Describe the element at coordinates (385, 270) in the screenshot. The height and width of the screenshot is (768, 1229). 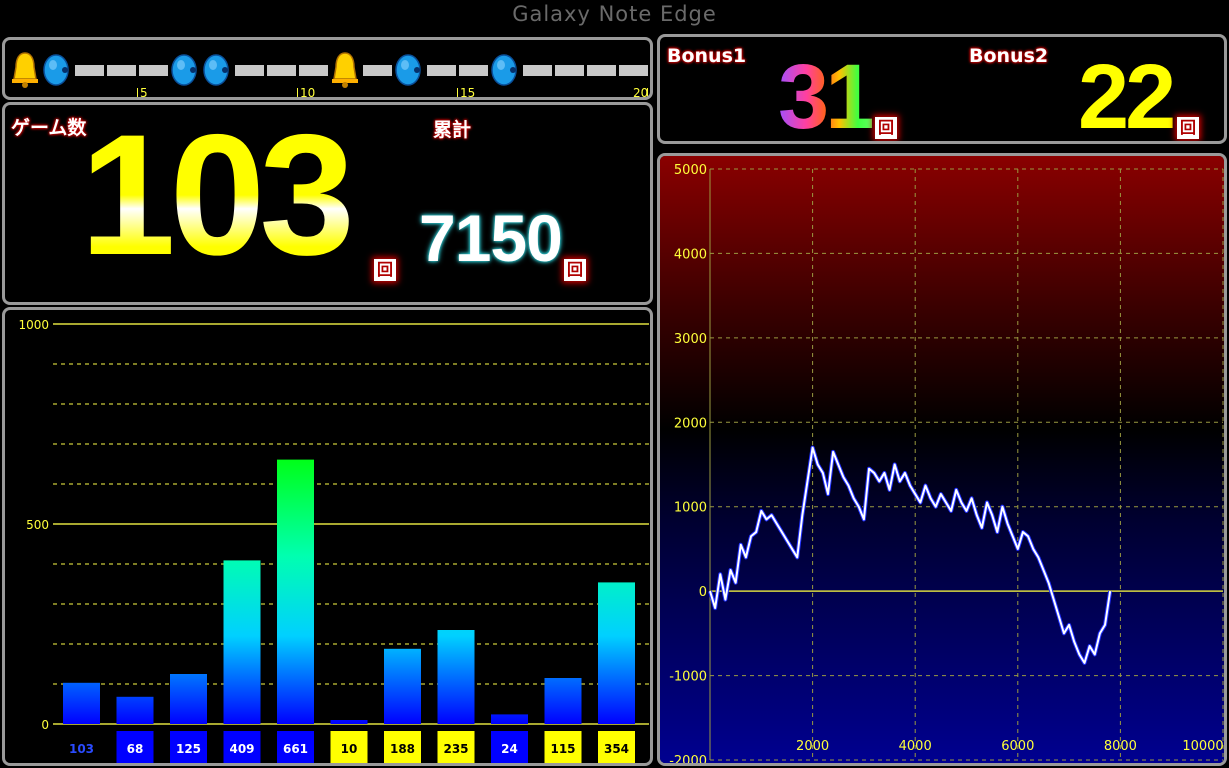
I see `game-unit: 回` at that location.